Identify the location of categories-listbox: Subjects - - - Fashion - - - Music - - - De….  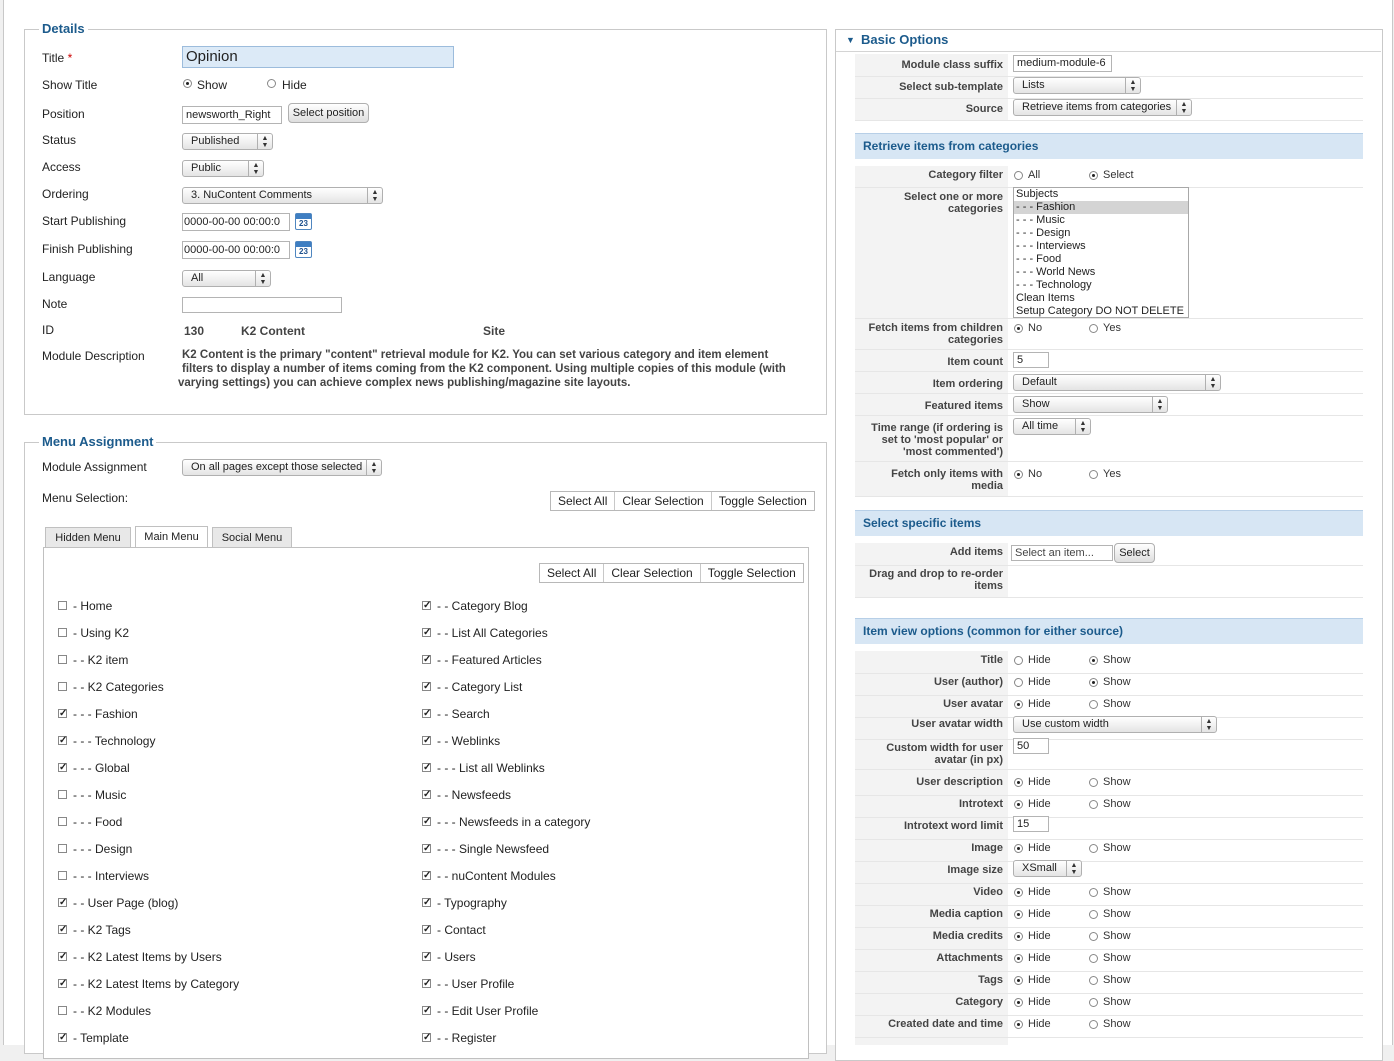
(1101, 252).